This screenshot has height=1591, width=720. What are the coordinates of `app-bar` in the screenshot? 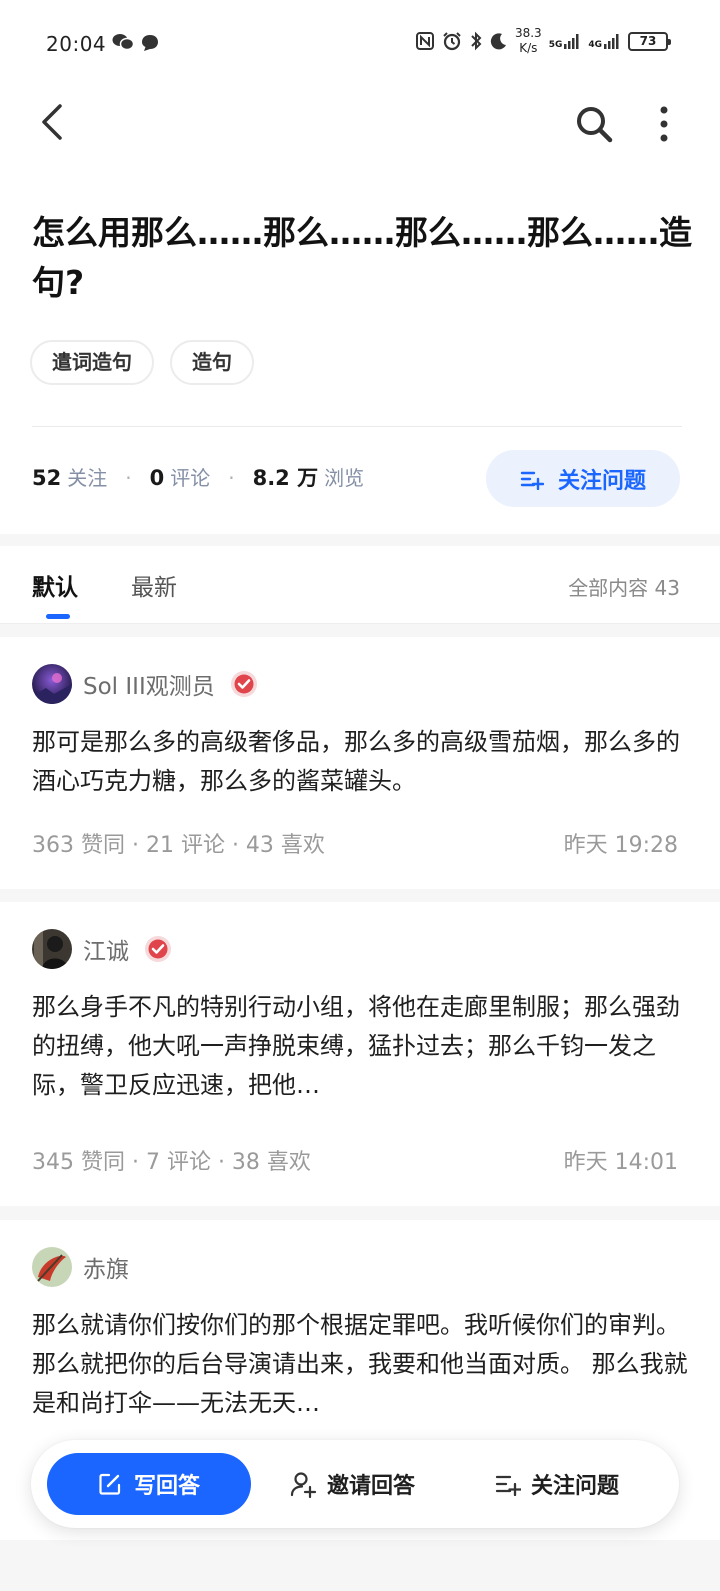 It's located at (360, 126).